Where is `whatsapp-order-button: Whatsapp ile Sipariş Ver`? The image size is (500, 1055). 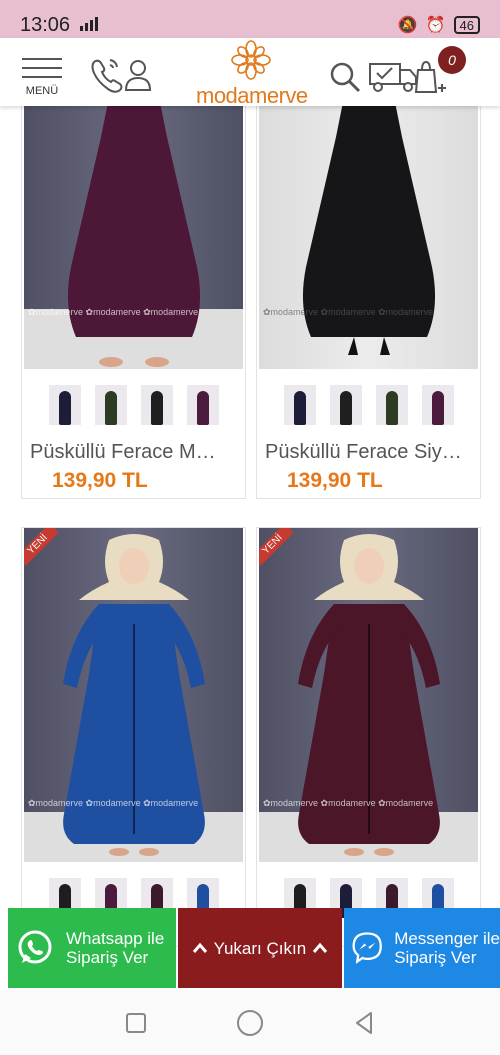 whatsapp-order-button: Whatsapp ile Sipariş Ver is located at coordinates (92, 948).